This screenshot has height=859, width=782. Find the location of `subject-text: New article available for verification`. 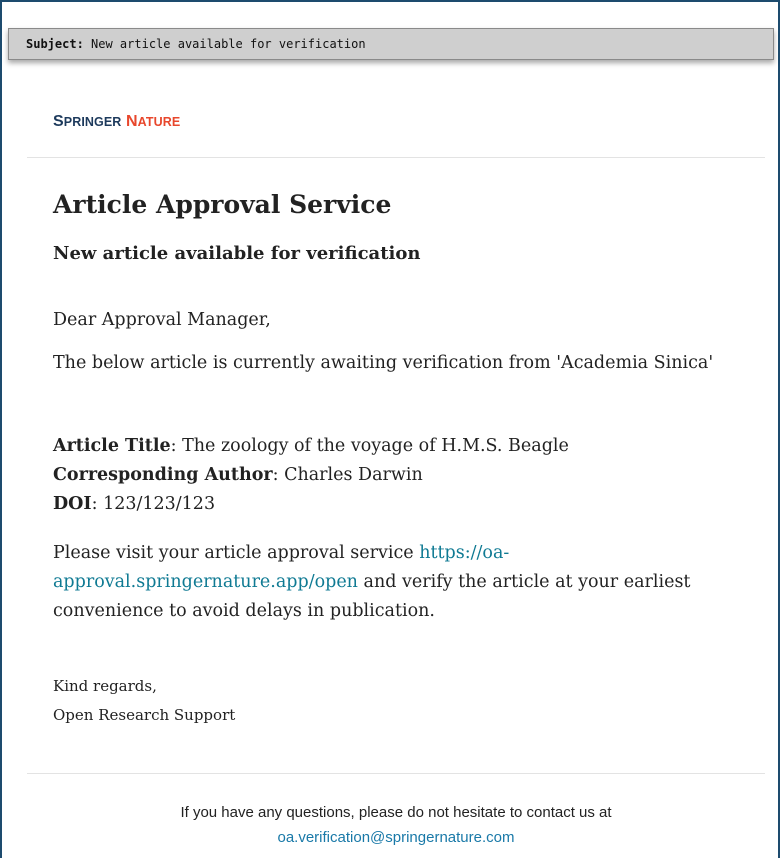

subject-text: New article available for verification is located at coordinates (228, 44).